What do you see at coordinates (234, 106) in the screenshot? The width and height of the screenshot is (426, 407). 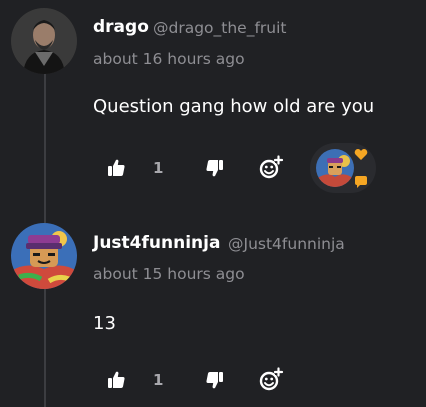 I see `comment-body: Question gang how old are you` at bounding box center [234, 106].